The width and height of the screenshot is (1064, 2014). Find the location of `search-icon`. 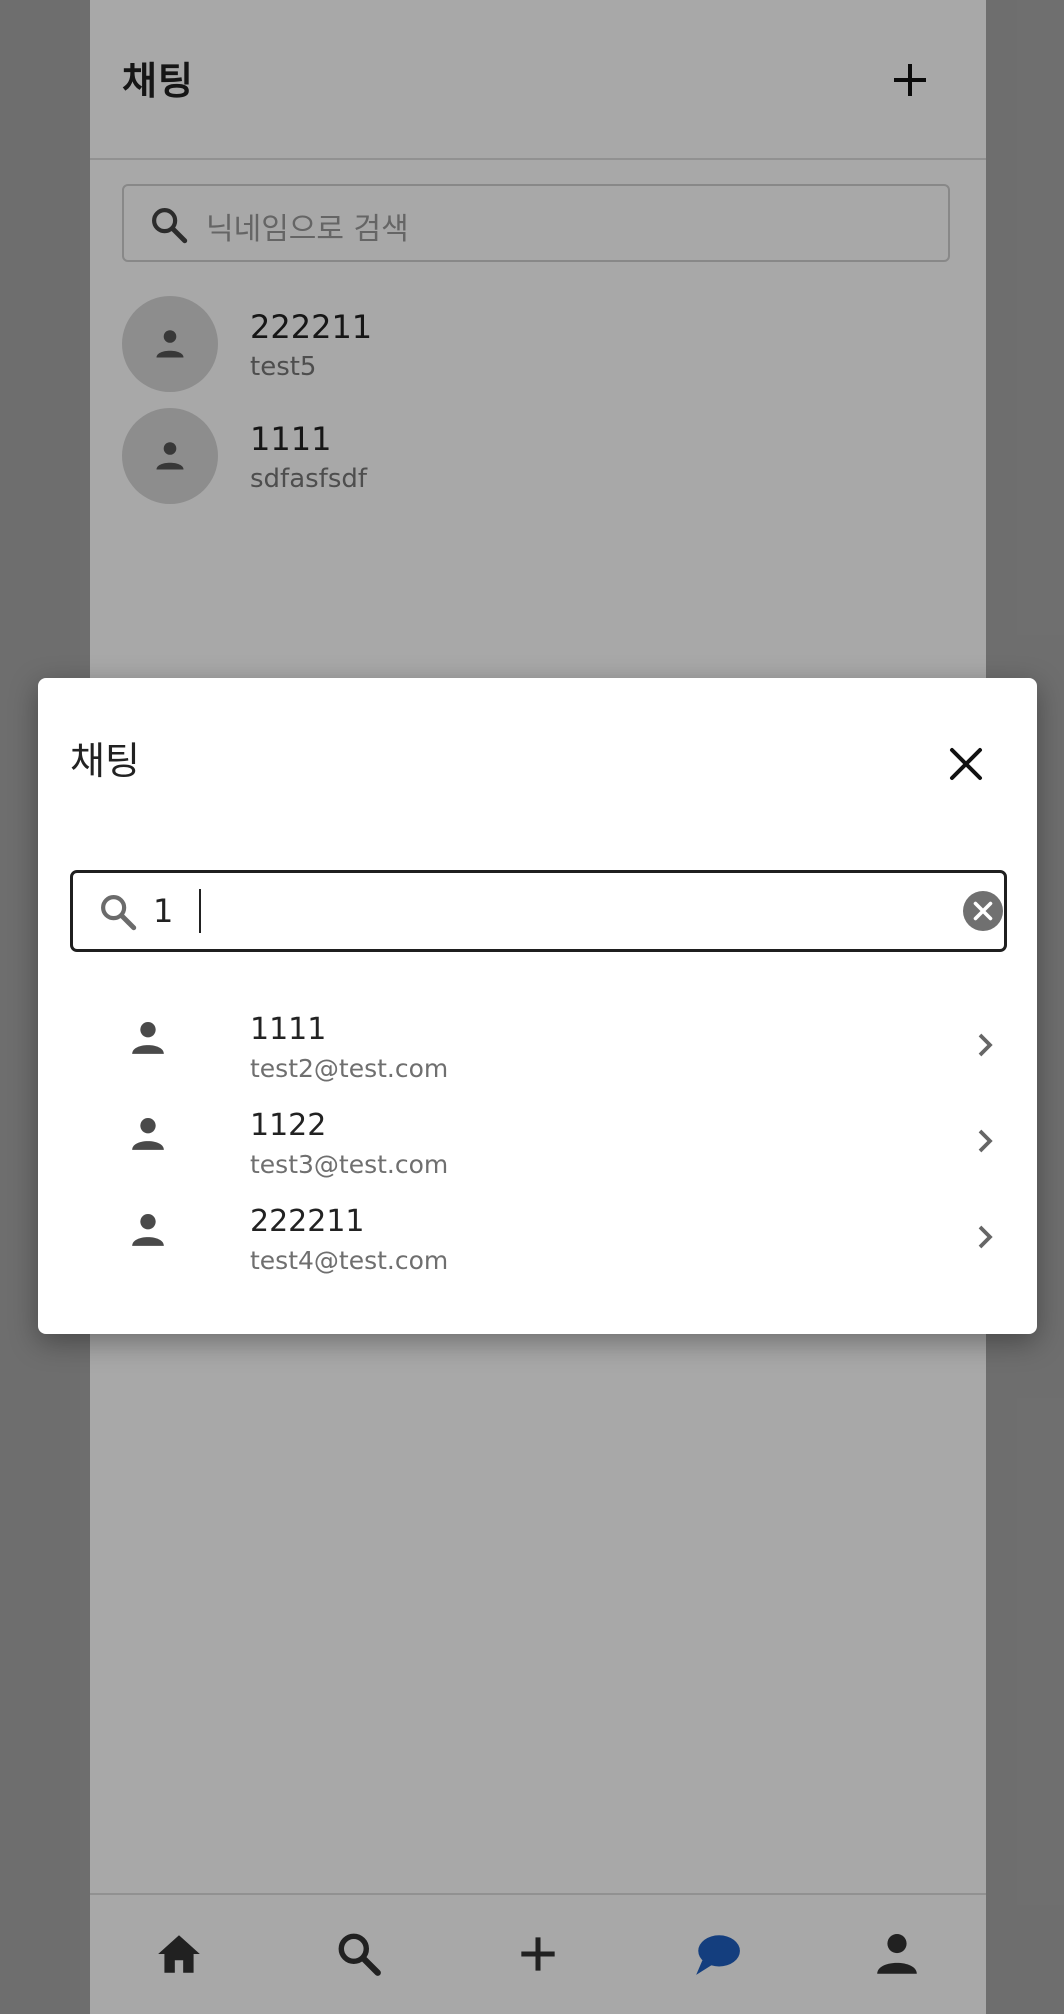

search-icon is located at coordinates (119, 913).